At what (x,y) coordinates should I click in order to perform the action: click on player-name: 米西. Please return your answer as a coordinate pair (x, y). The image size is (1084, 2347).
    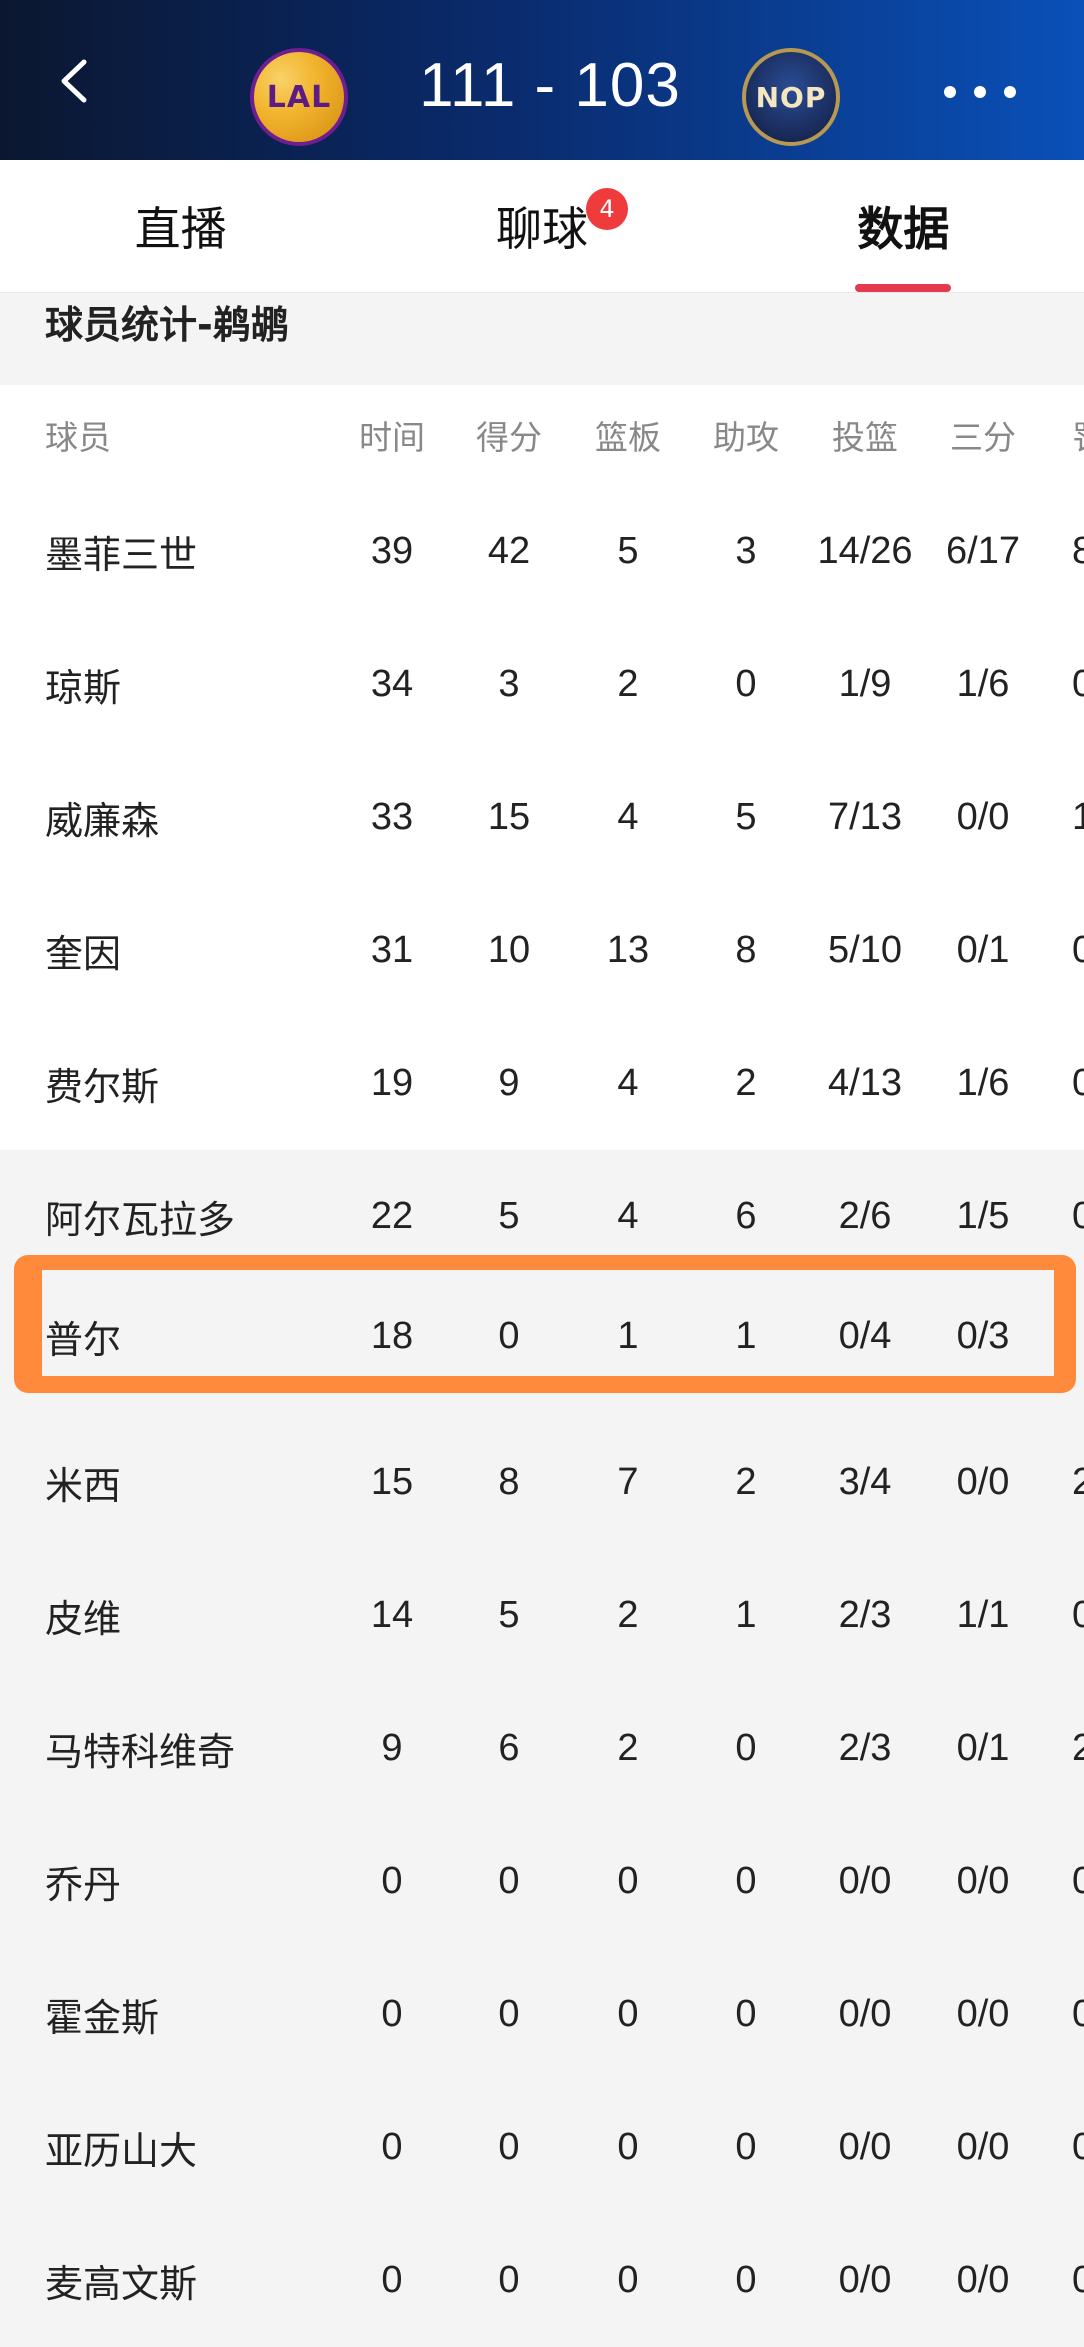
    Looking at the image, I should click on (83, 1486).